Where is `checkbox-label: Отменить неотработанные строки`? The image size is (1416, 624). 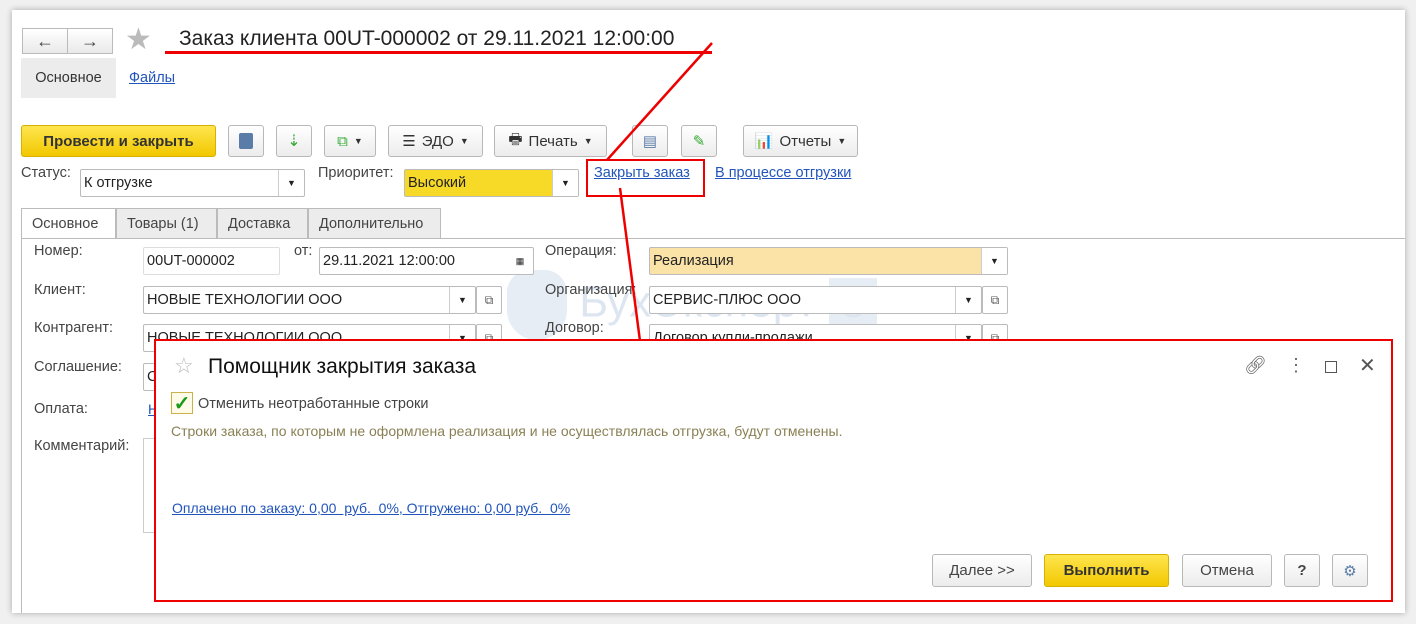
checkbox-label: Отменить неотработанные строки is located at coordinates (313, 404).